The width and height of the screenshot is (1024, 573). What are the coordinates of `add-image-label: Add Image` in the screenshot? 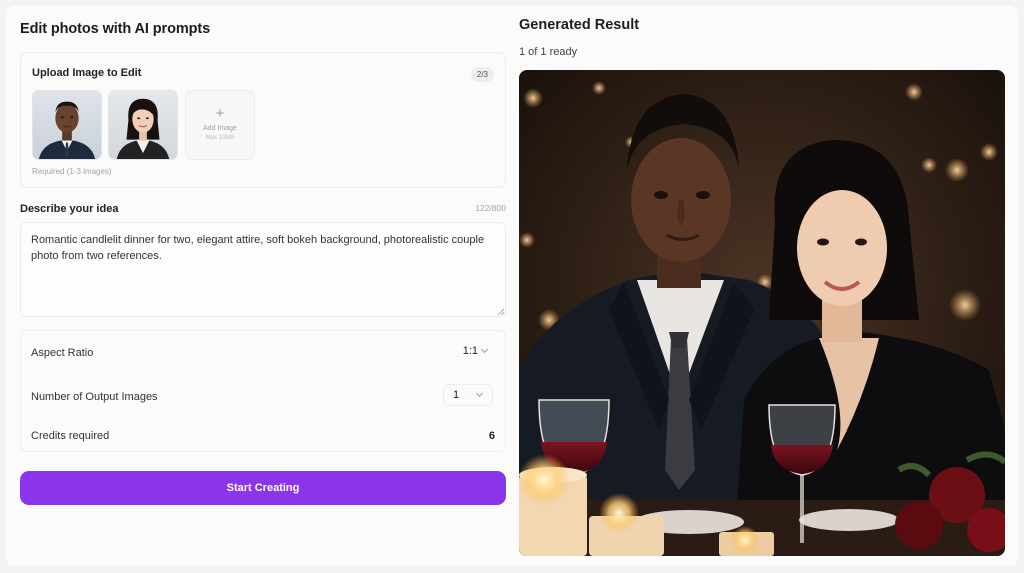 It's located at (220, 128).